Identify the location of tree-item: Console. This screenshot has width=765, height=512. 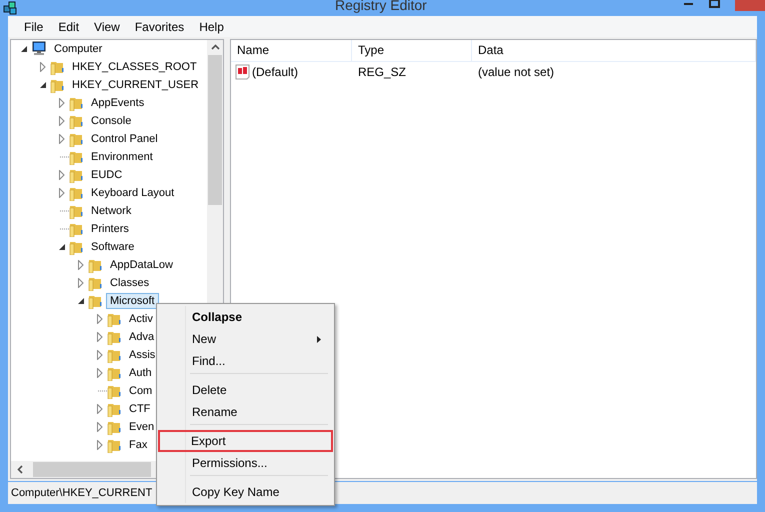
(111, 121).